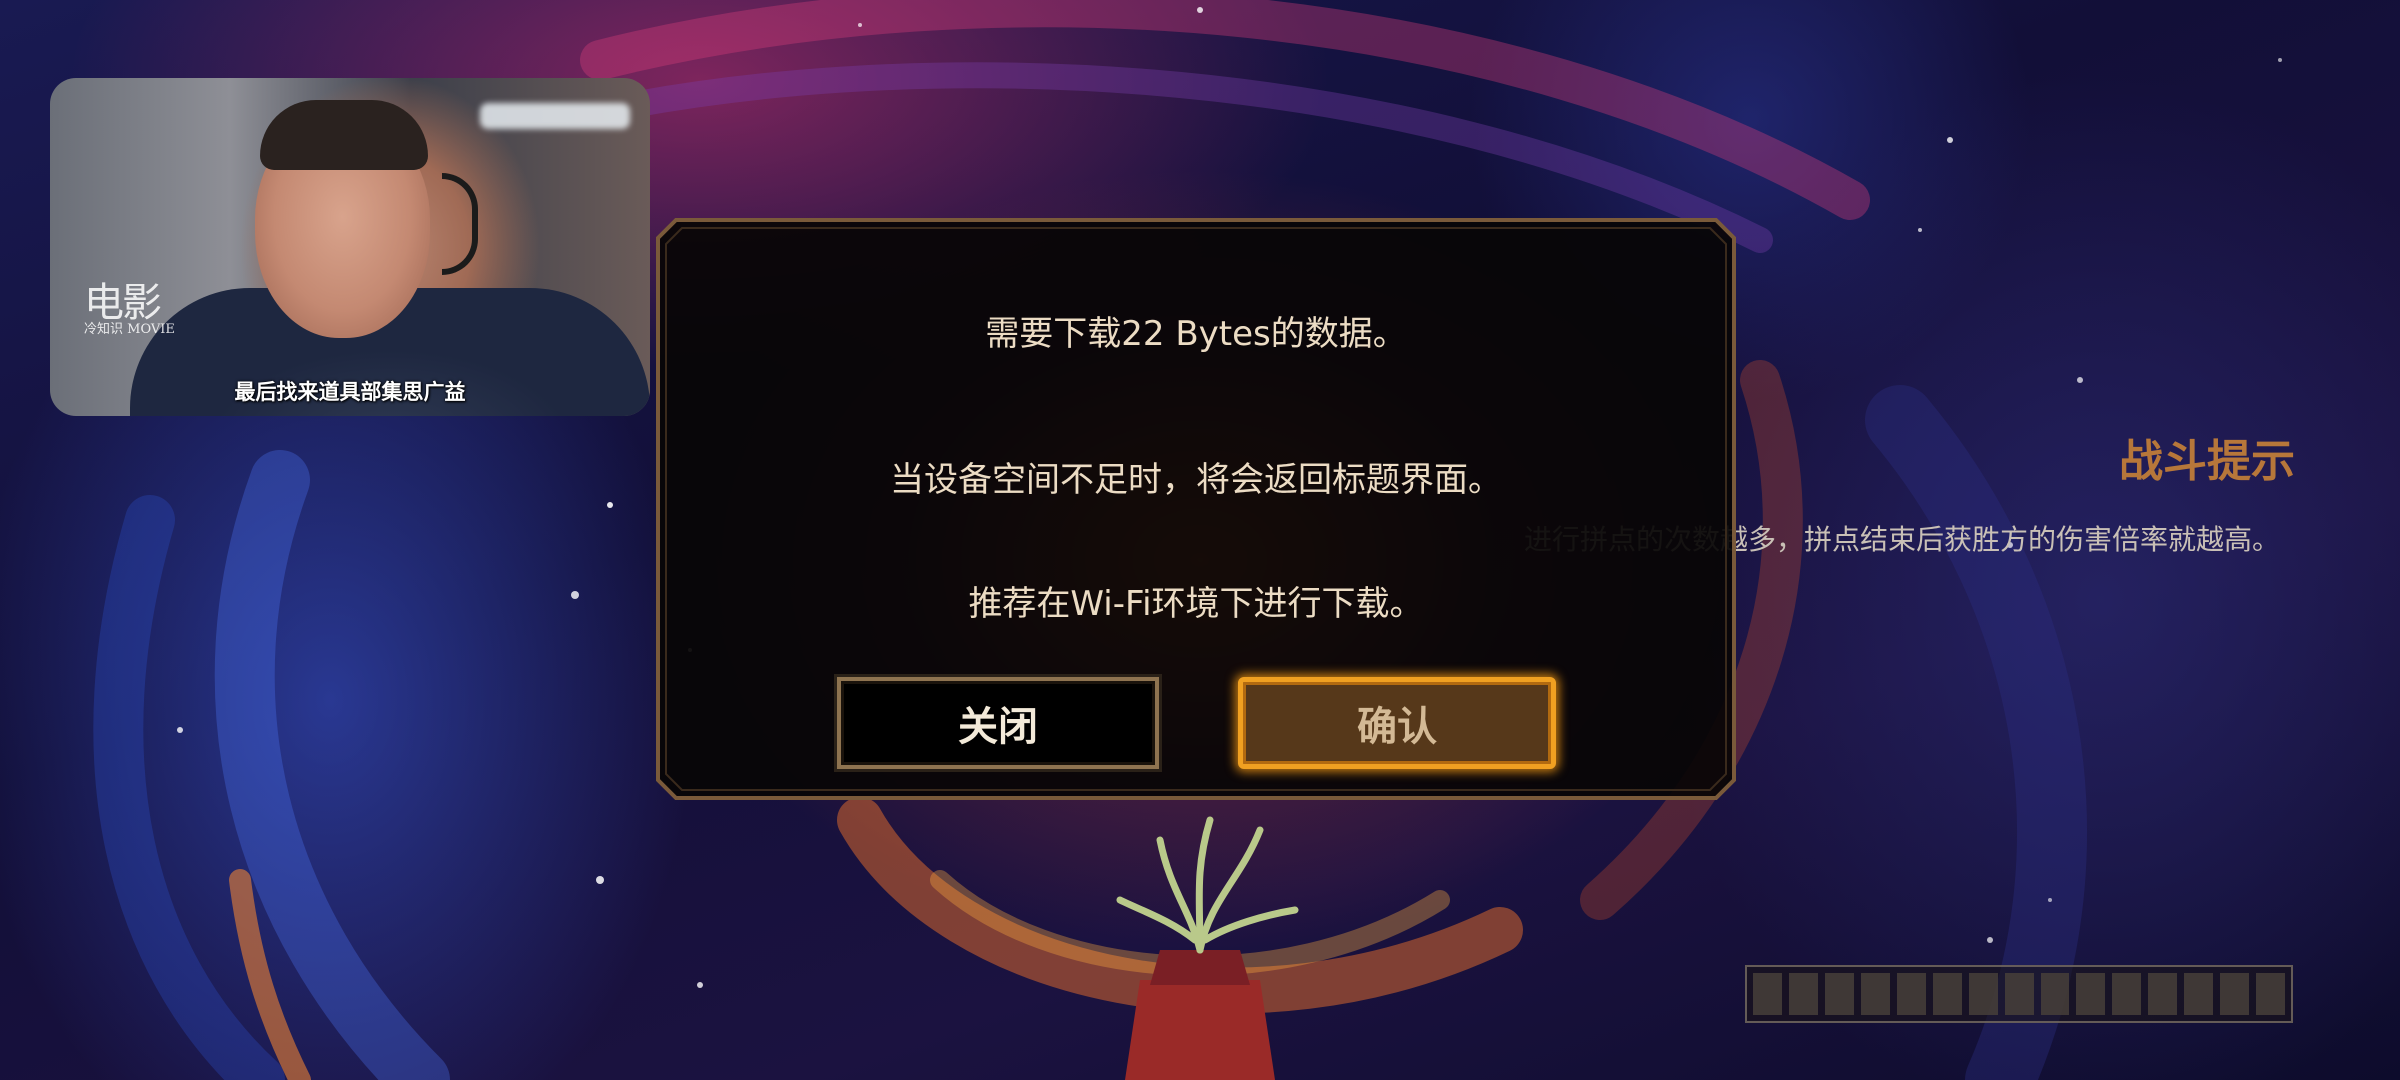 Image resolution: width=2400 pixels, height=1080 pixels. I want to click on character-figure, so click(1207, 948).